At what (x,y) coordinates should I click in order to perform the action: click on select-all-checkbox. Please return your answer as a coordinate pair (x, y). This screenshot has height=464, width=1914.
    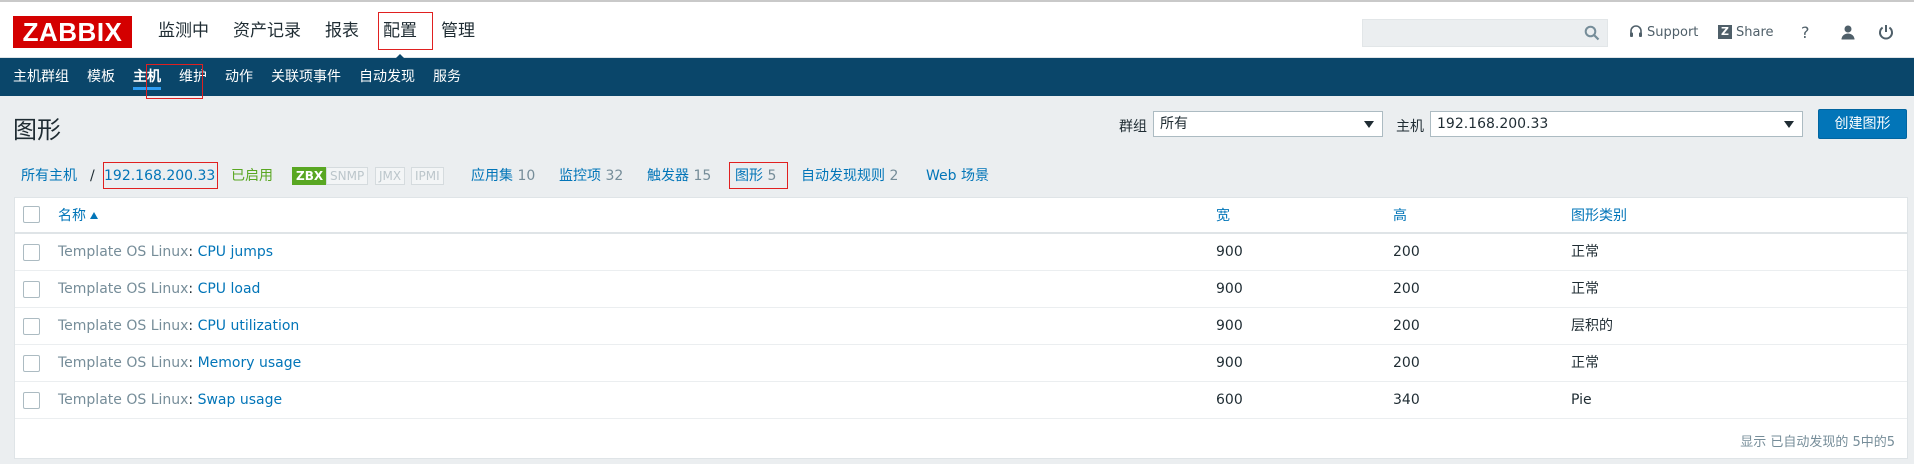
    Looking at the image, I should click on (31, 214).